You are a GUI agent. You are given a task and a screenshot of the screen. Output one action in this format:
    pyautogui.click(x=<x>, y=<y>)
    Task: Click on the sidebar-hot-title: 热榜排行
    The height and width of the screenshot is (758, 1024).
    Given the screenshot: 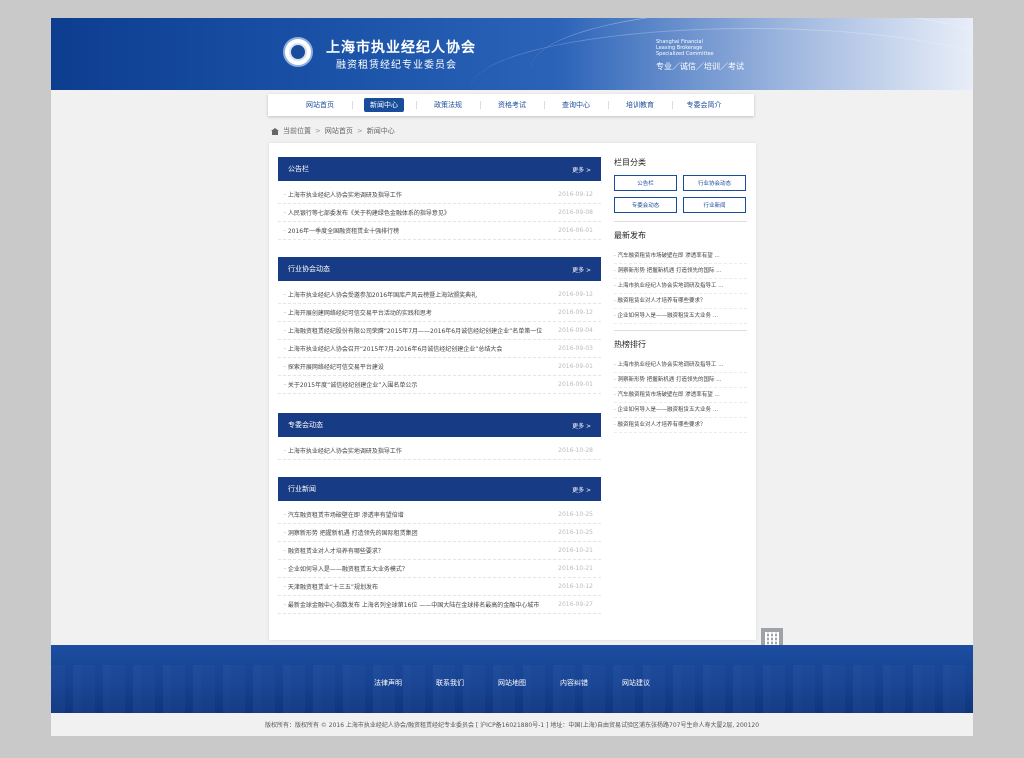 What is the action you would take?
    pyautogui.click(x=630, y=344)
    